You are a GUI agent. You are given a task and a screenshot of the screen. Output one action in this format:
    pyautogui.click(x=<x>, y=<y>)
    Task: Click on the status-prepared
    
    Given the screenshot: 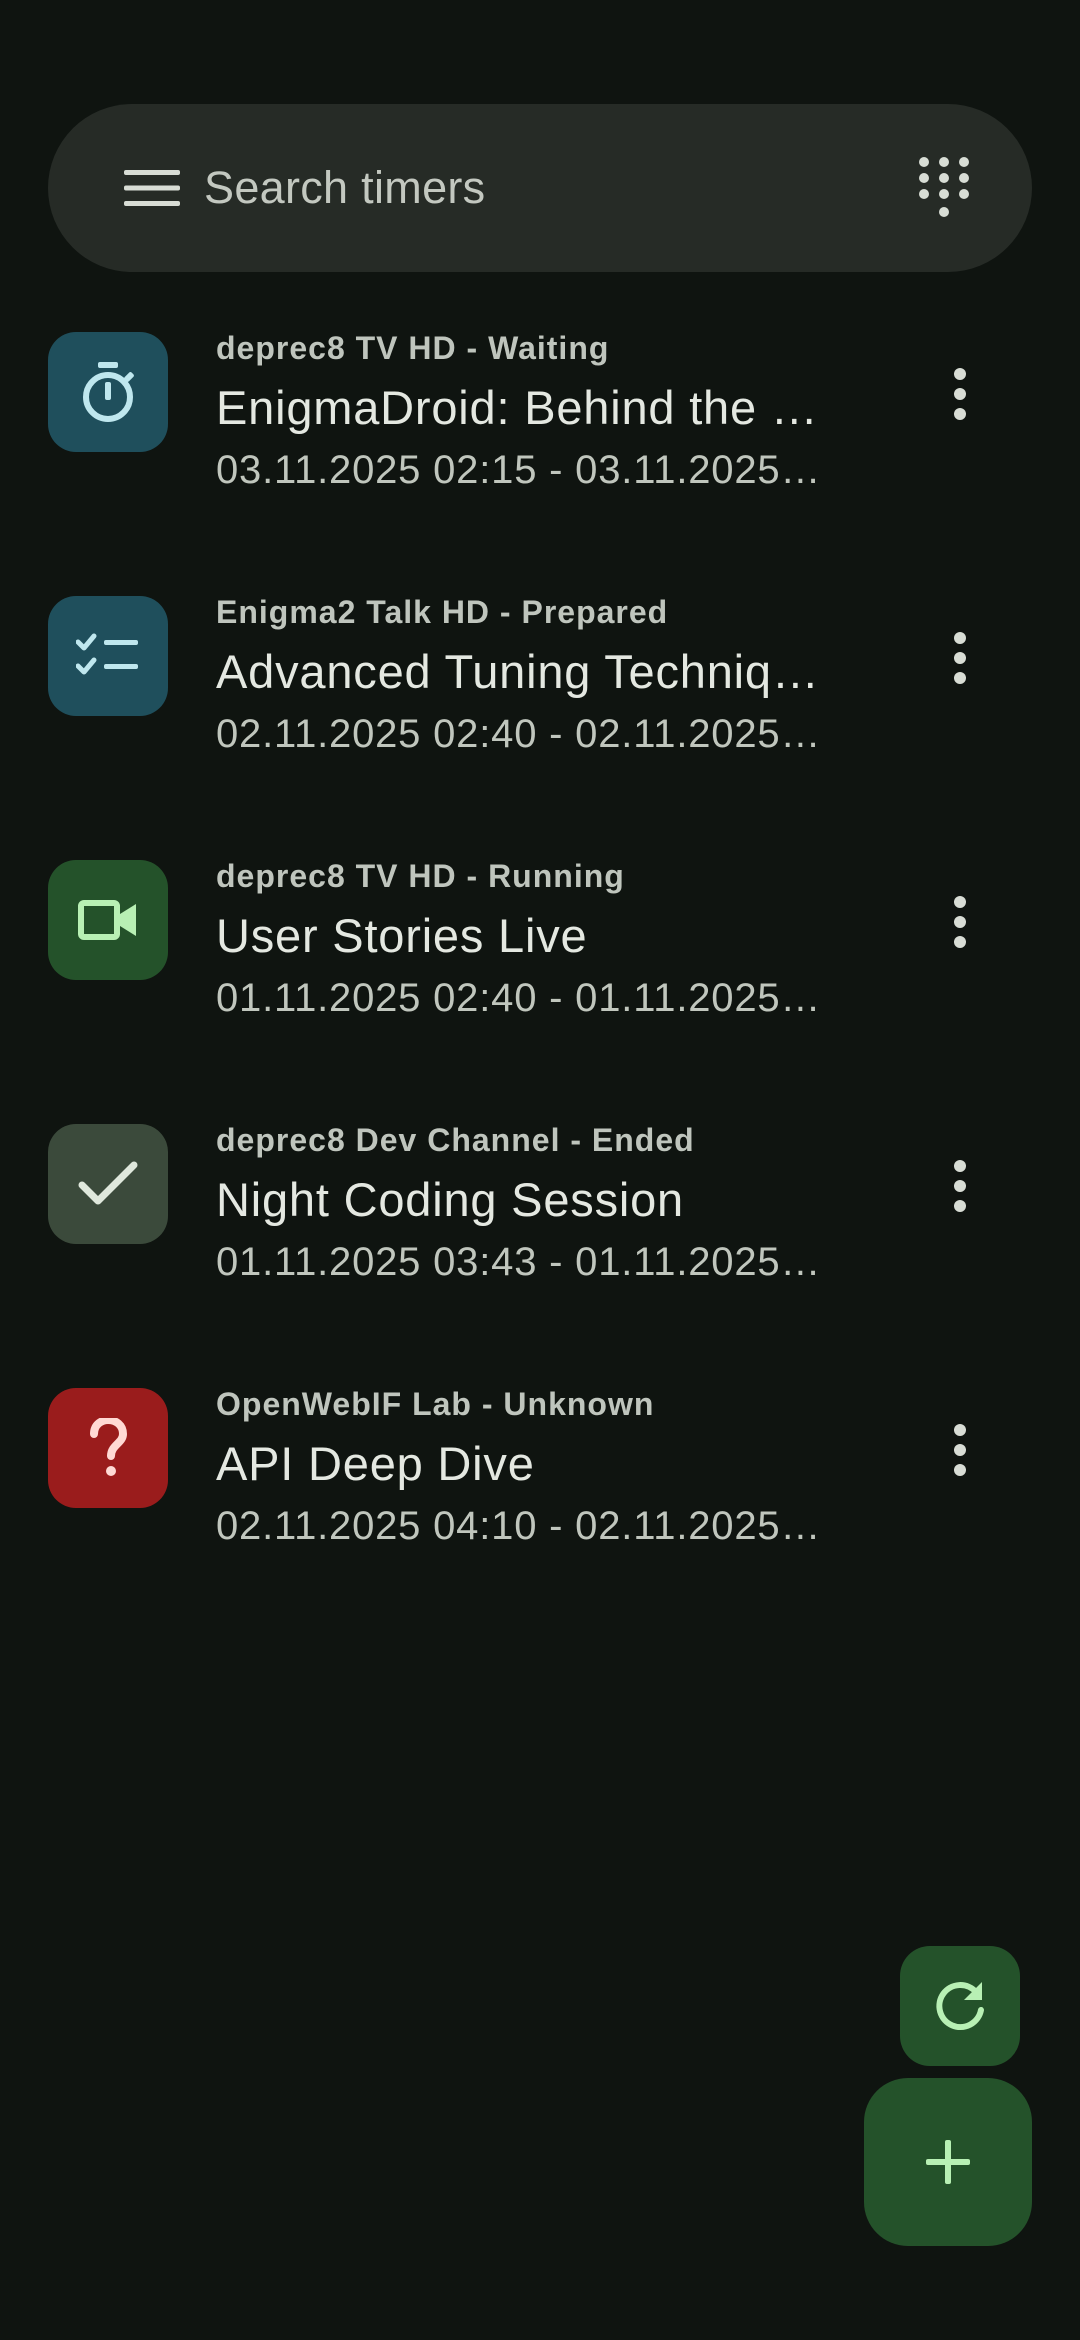 What is the action you would take?
    pyautogui.click(x=108, y=656)
    